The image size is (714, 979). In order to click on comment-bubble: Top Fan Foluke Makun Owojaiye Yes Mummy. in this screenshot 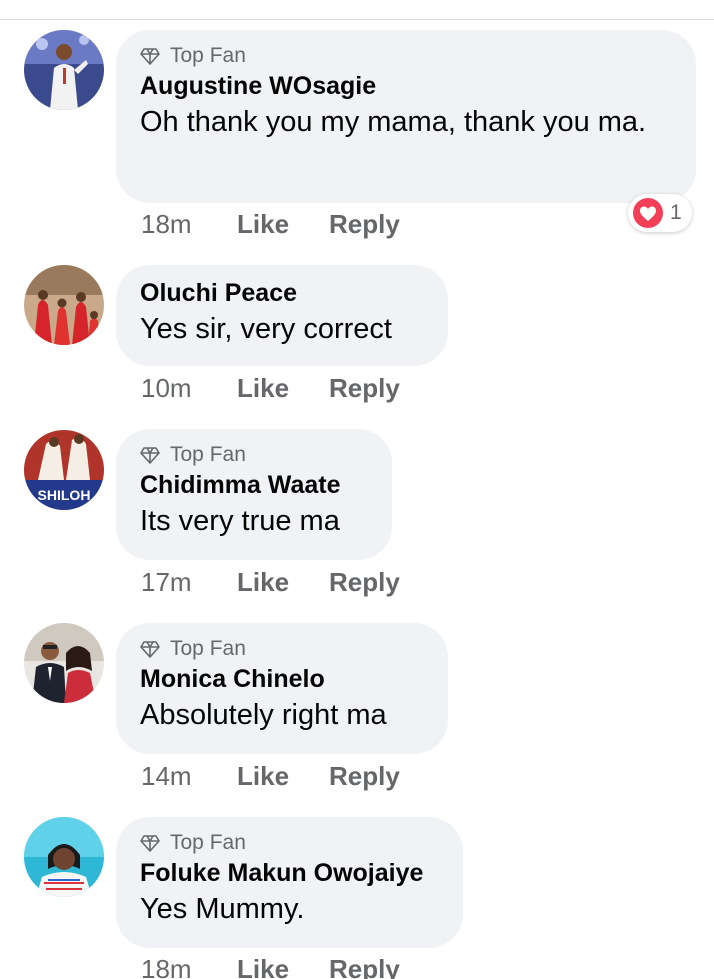, I will do `click(289, 882)`.